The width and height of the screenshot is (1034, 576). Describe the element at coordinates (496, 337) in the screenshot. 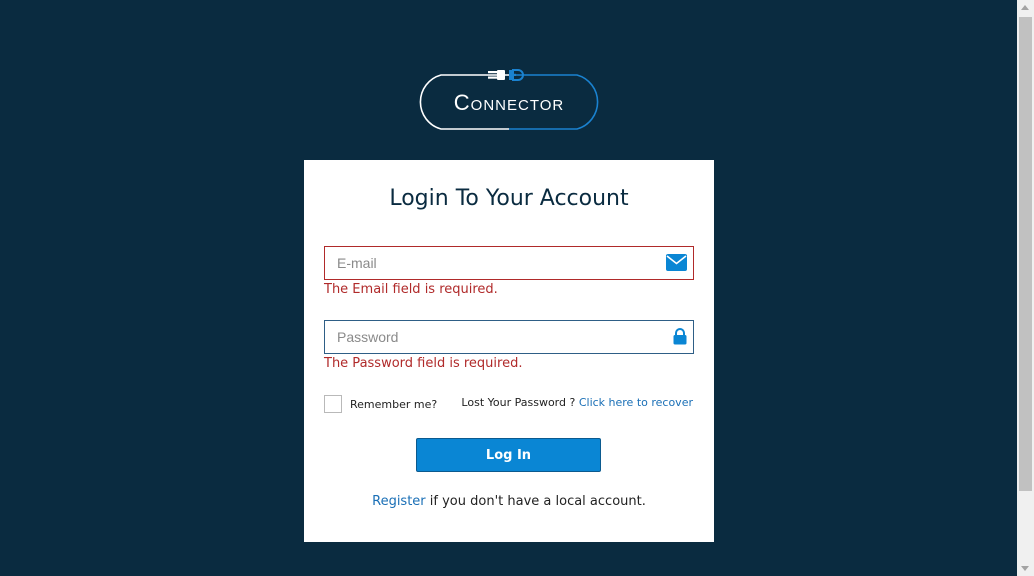

I see `password-input` at that location.